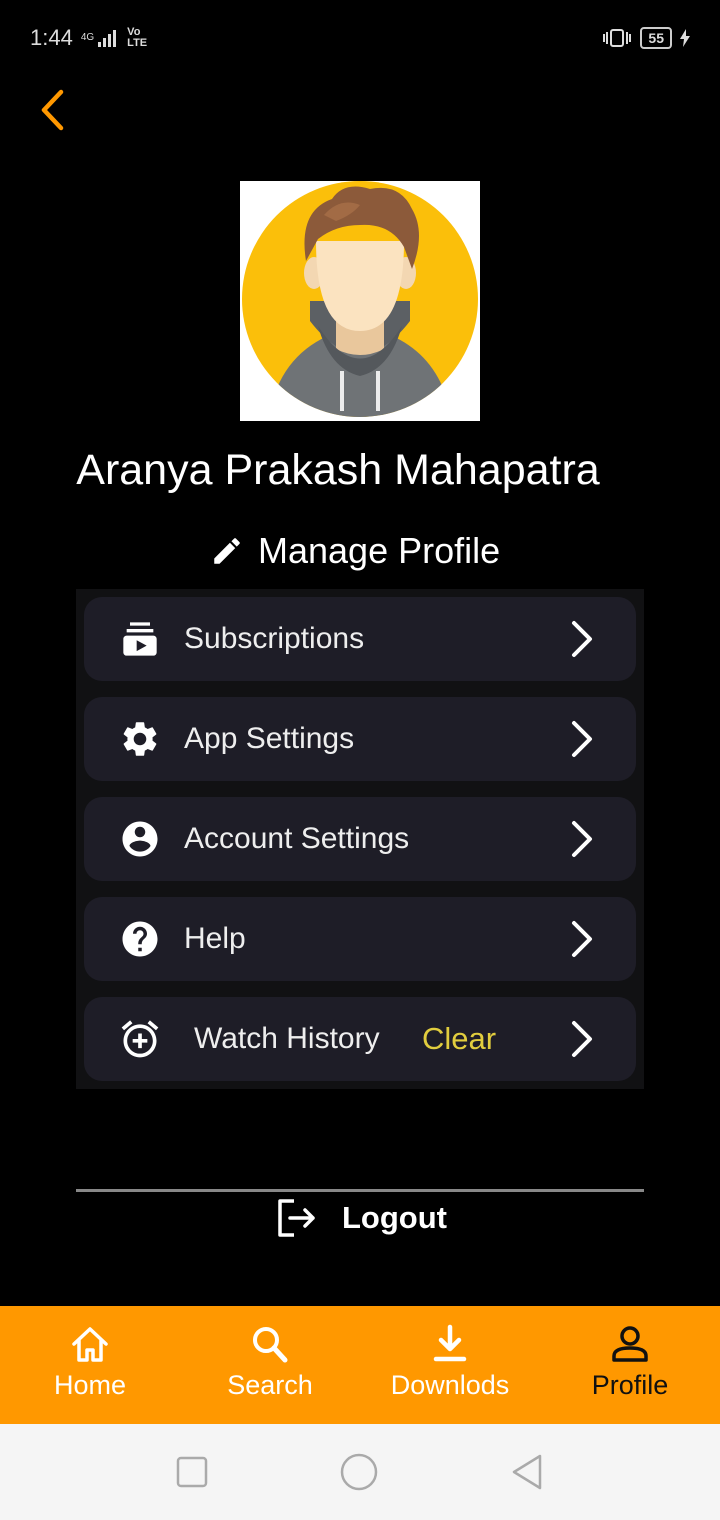  I want to click on home-circle-icon, so click(359, 1472).